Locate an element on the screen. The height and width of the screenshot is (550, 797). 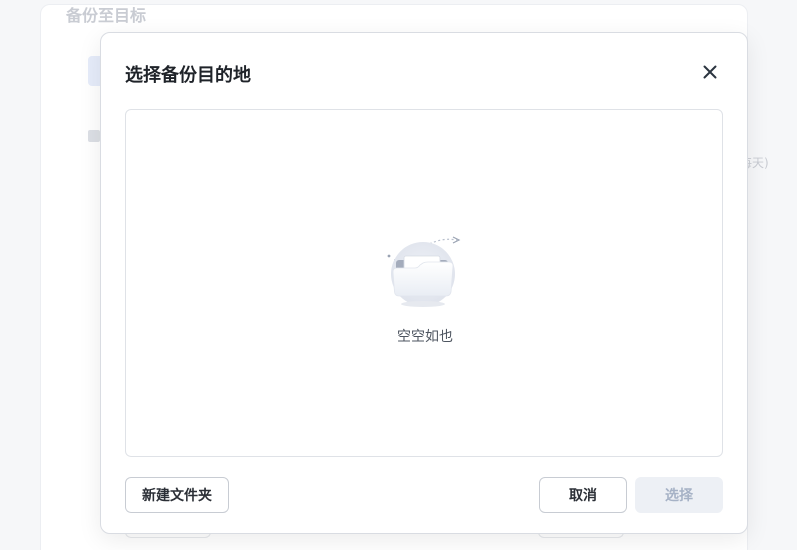
background-icon is located at coordinates (94, 136).